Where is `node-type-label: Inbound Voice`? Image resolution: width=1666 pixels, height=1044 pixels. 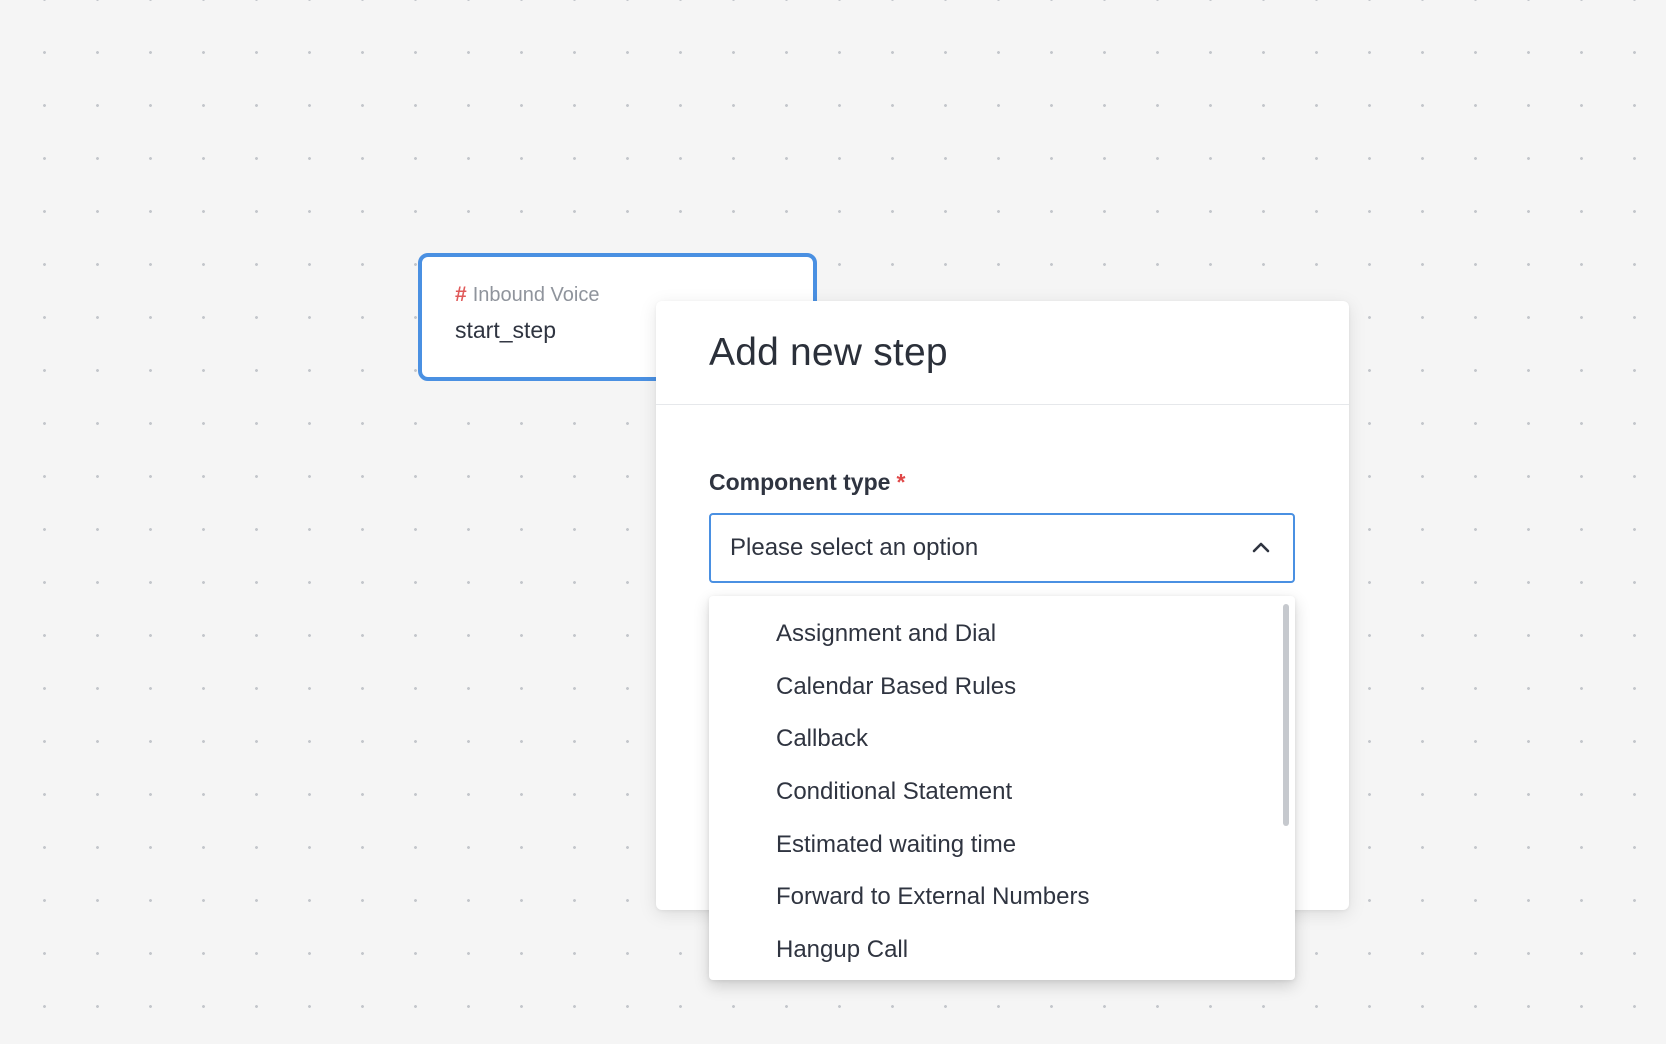 node-type-label: Inbound Voice is located at coordinates (536, 294).